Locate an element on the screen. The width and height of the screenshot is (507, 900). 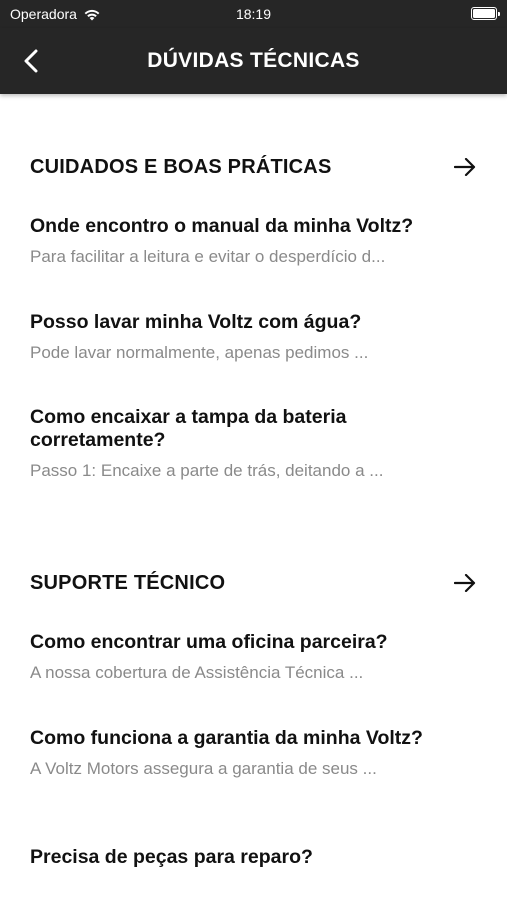
battery-icon is located at coordinates (485, 13).